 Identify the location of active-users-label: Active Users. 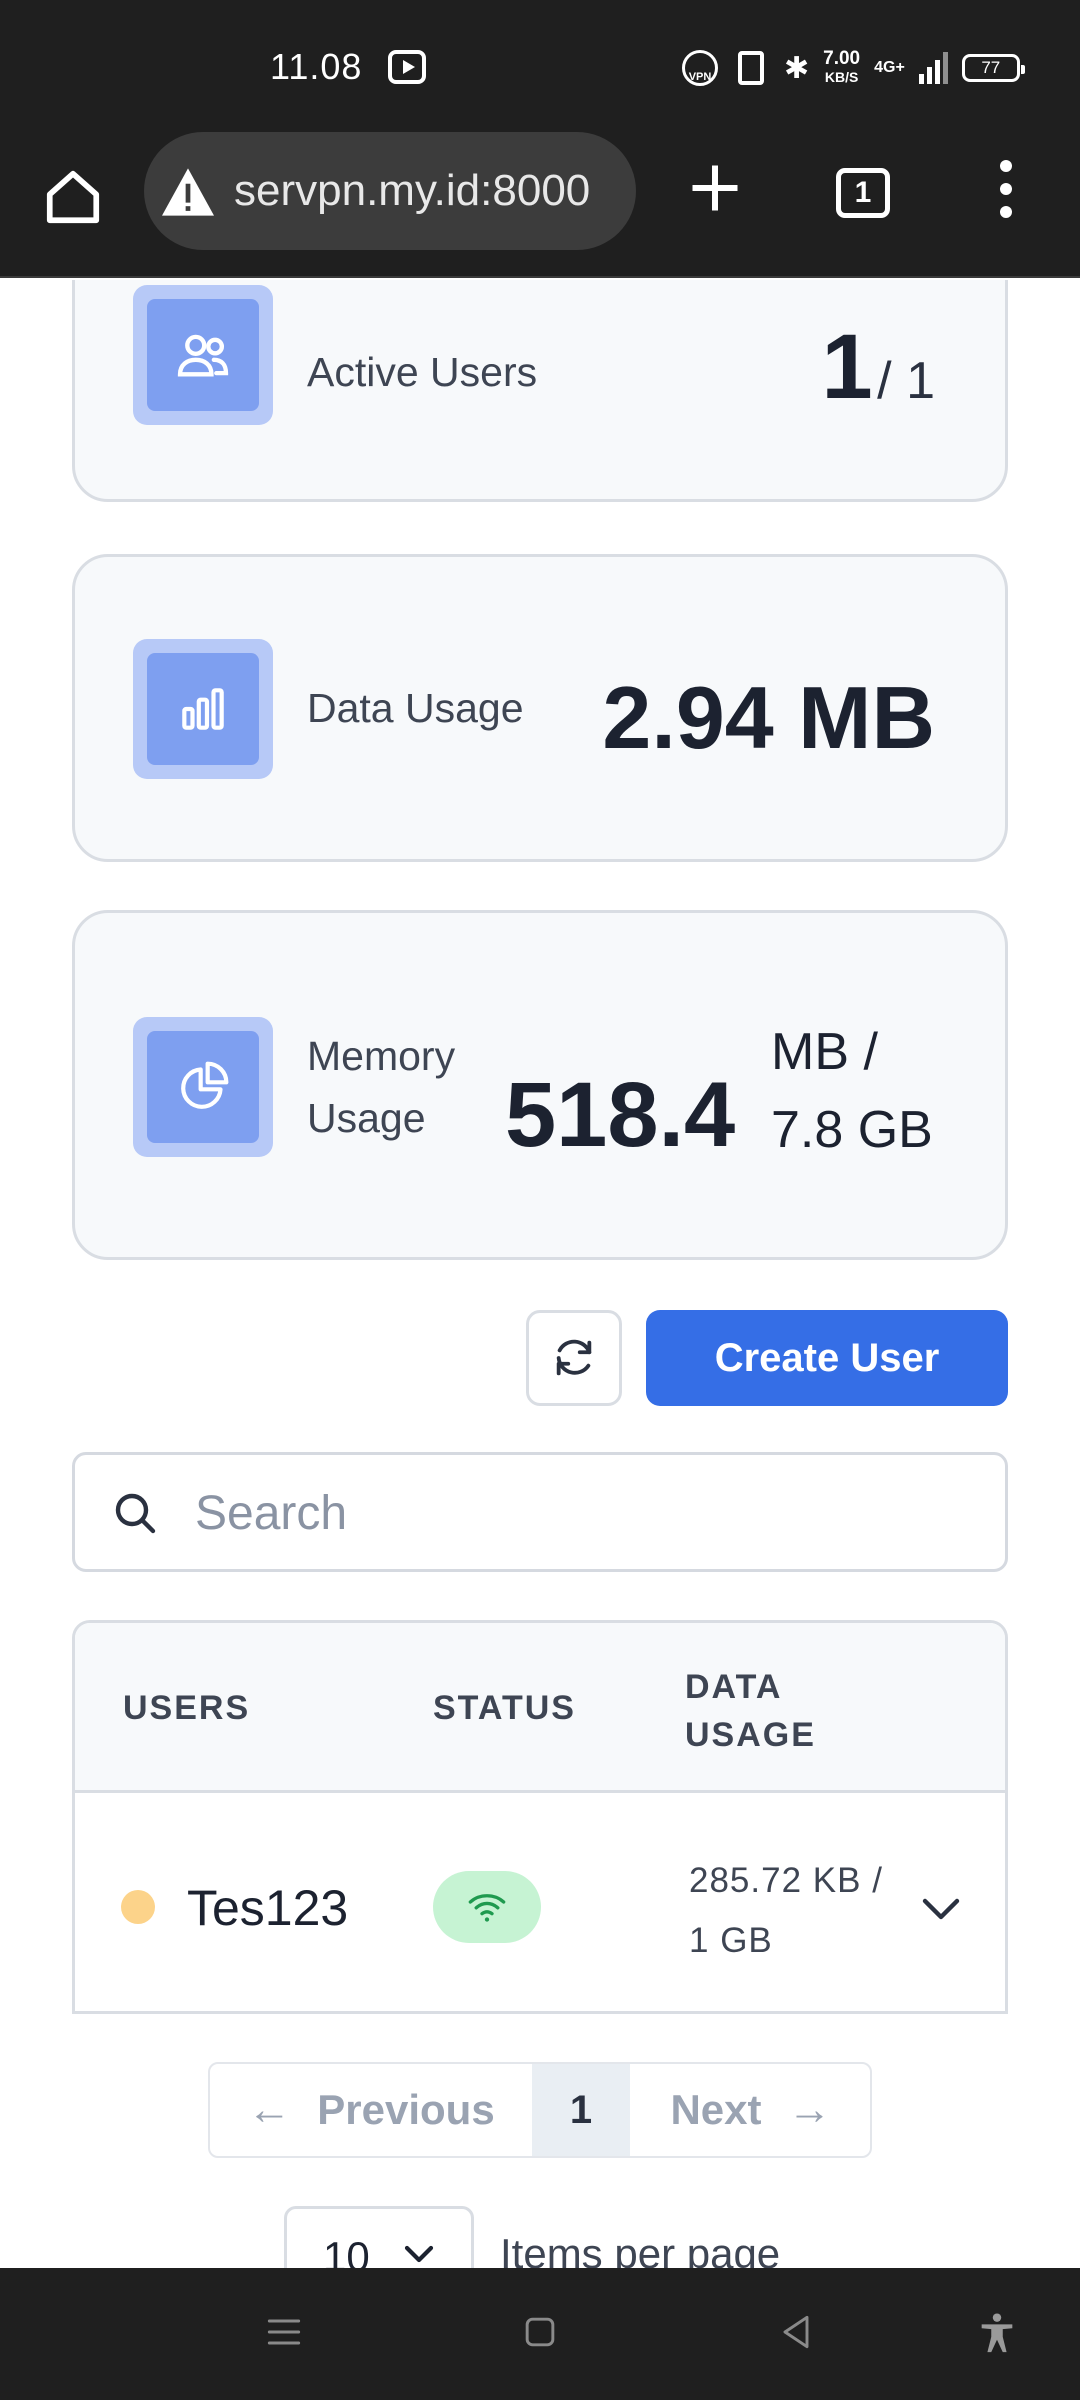
(422, 372).